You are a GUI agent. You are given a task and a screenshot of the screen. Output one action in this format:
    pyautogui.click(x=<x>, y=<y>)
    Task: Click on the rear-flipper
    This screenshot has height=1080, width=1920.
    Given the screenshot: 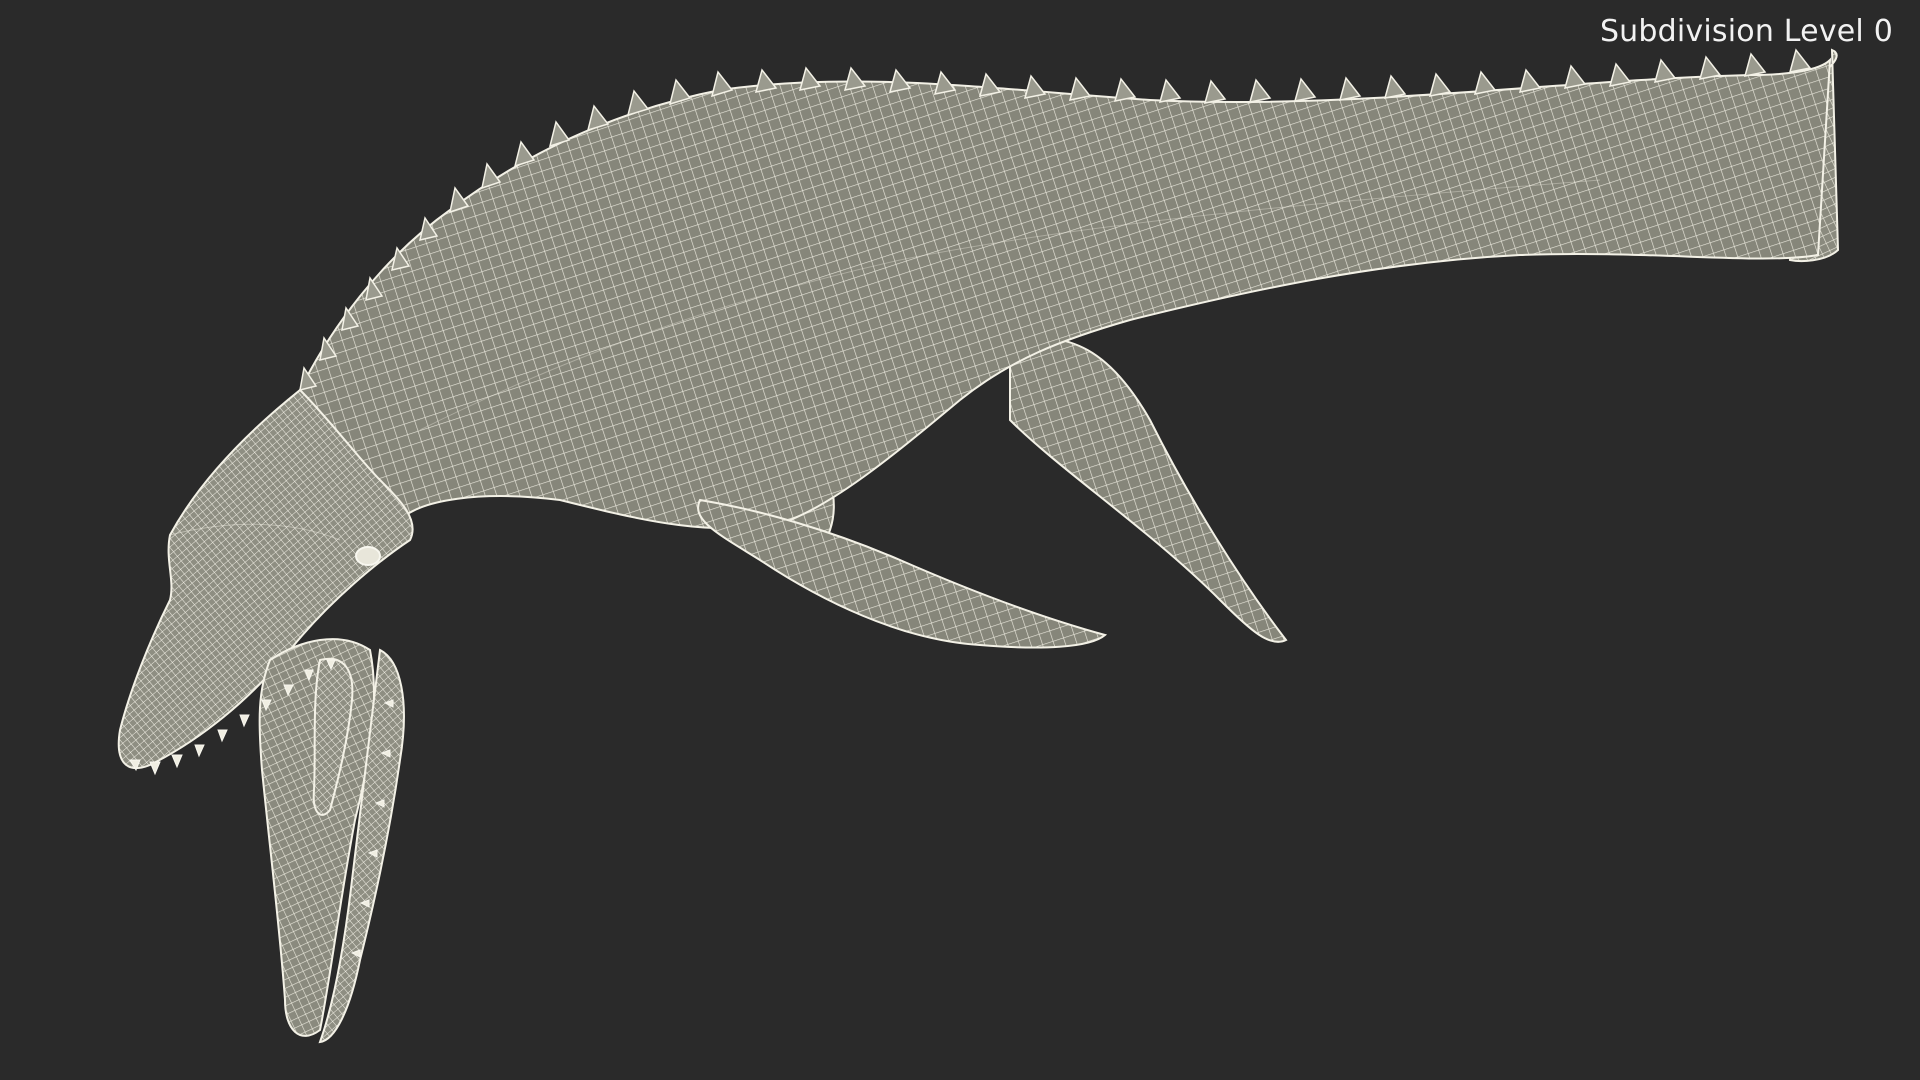 What is the action you would take?
    pyautogui.click(x=1148, y=489)
    